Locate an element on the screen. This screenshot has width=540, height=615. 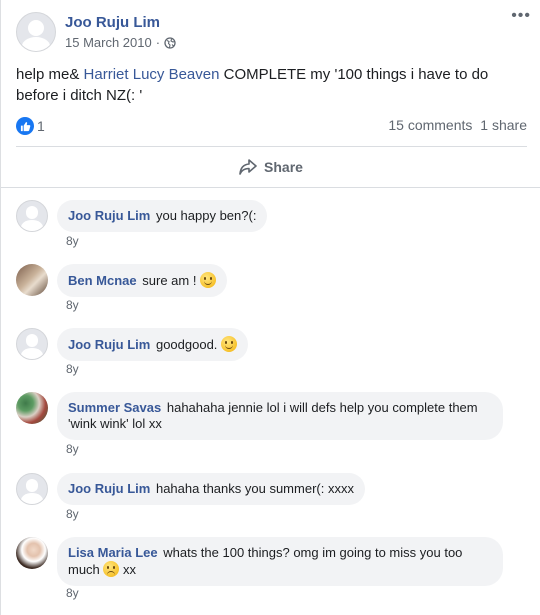
post-header: Joo Ruju Lim 15 March 2010 · is located at coordinates (96, 32).